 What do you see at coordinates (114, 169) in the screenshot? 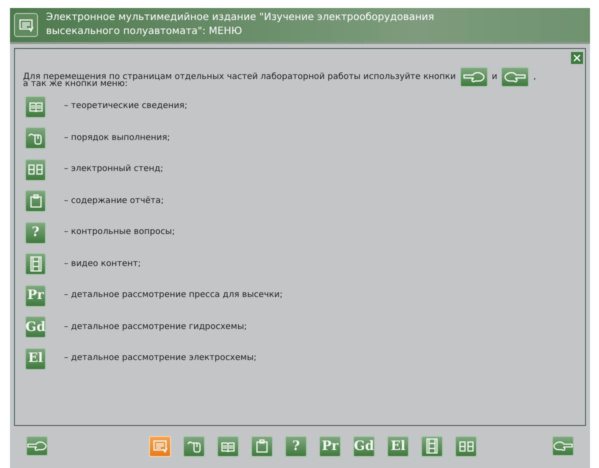
I see `legend-text: – электронный стенд;` at bounding box center [114, 169].